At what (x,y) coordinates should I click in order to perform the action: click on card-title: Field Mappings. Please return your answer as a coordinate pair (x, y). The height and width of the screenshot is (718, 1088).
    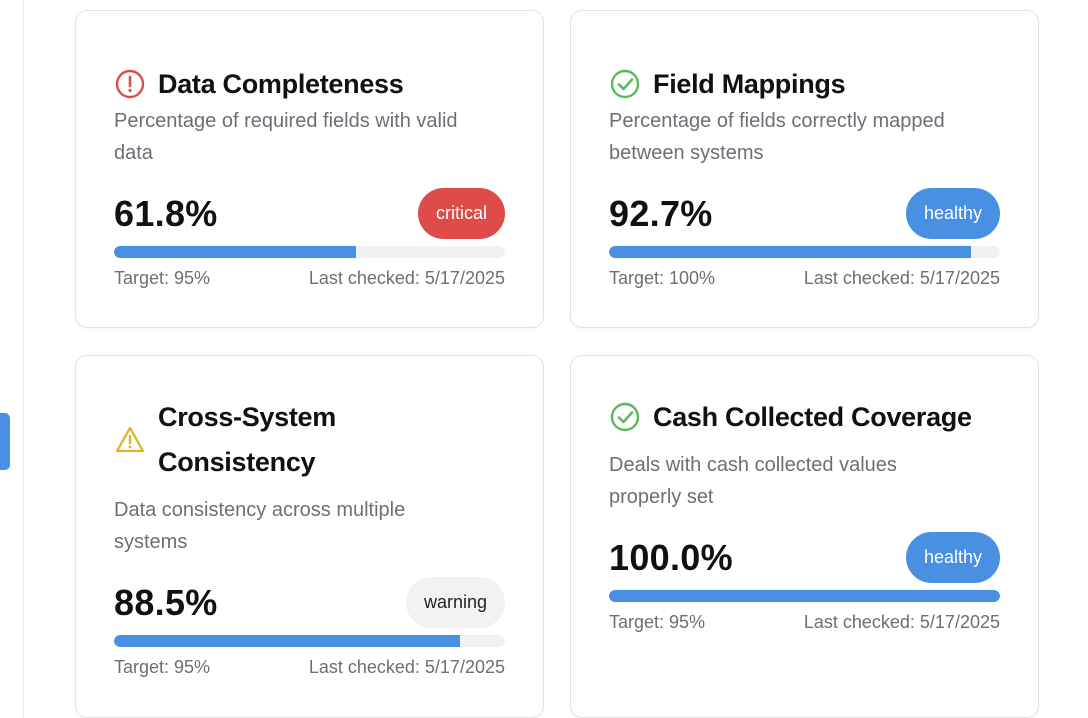
    Looking at the image, I should click on (749, 84).